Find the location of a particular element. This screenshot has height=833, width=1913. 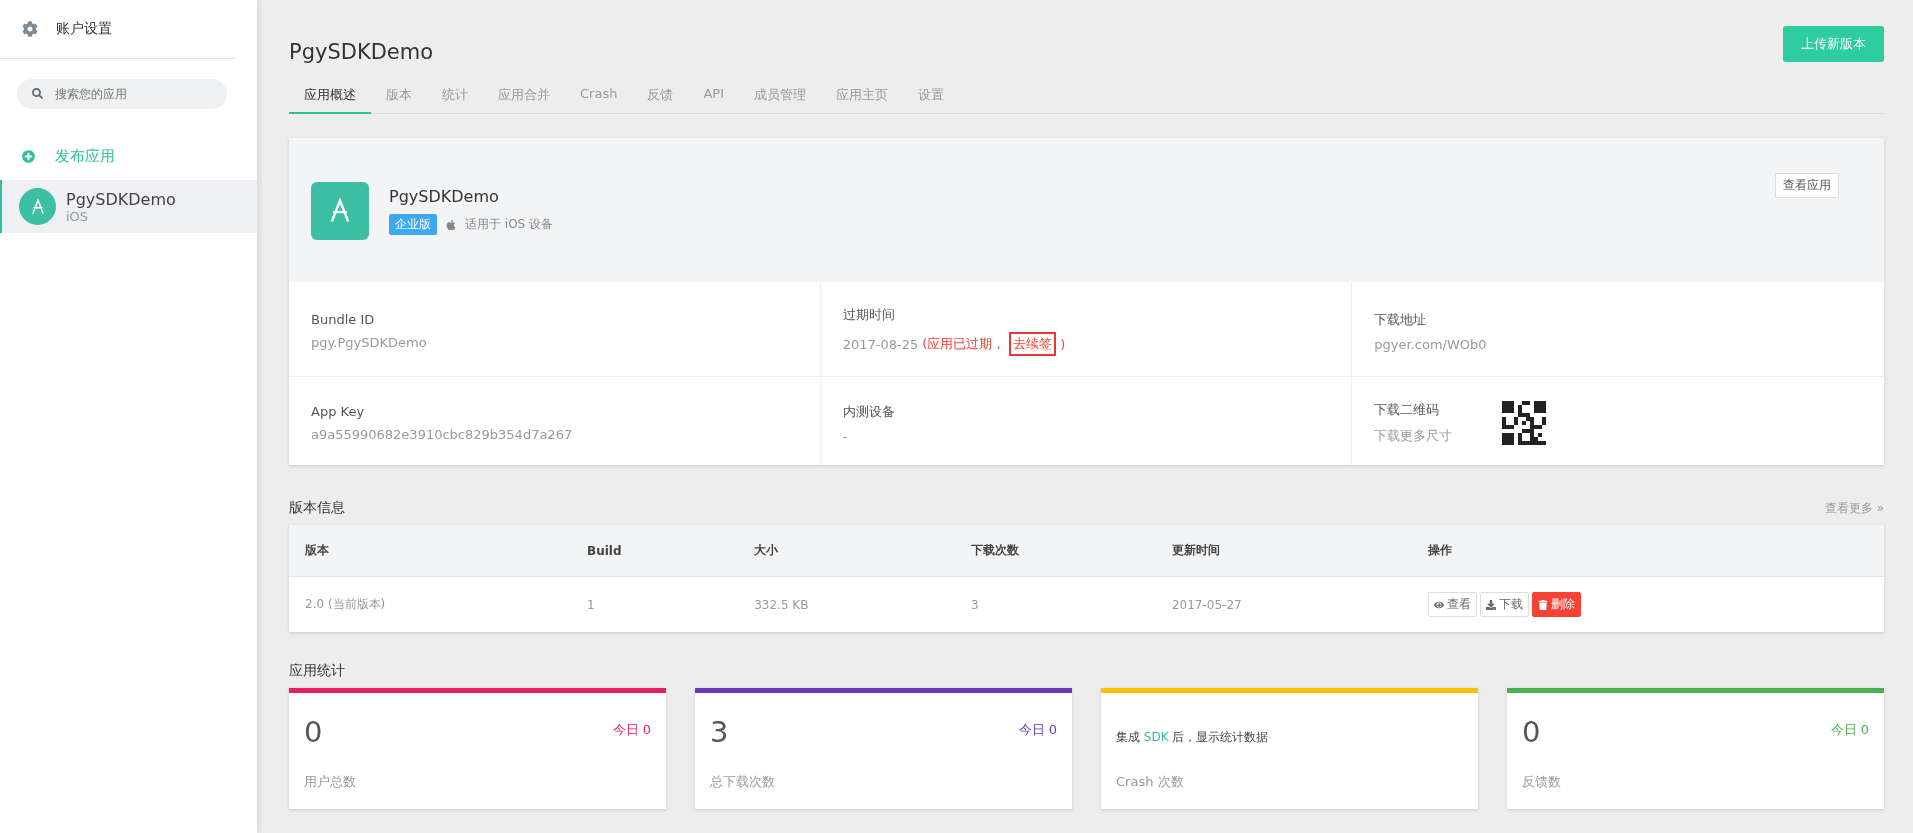

info-label: 下载地址 is located at coordinates (1401, 319).